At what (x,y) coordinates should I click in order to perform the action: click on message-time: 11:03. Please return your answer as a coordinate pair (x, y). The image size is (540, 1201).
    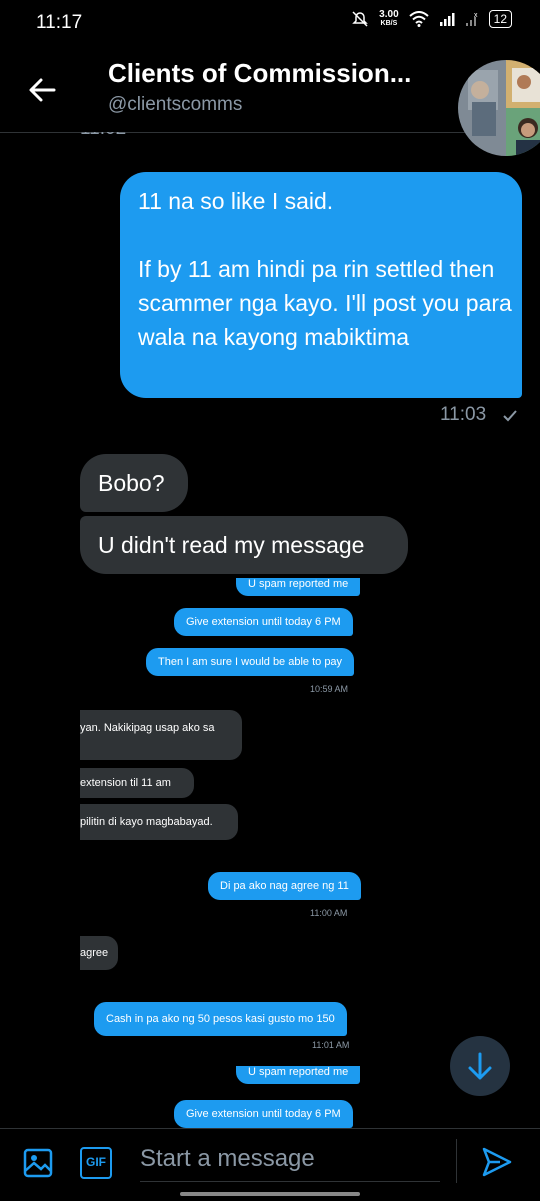
    Looking at the image, I should click on (463, 414).